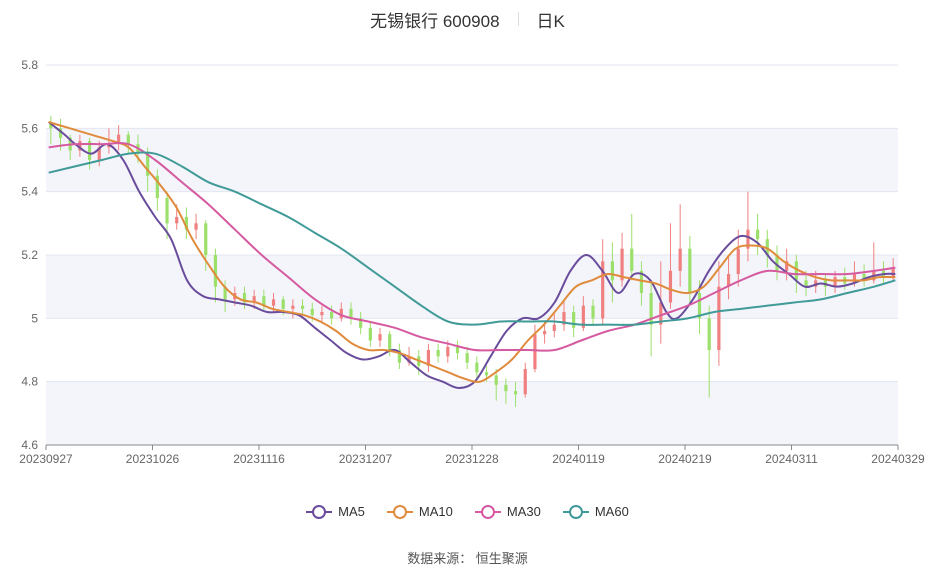 The height and width of the screenshot is (568, 935). I want to click on legend-item-ma60: MA60, so click(595, 511).